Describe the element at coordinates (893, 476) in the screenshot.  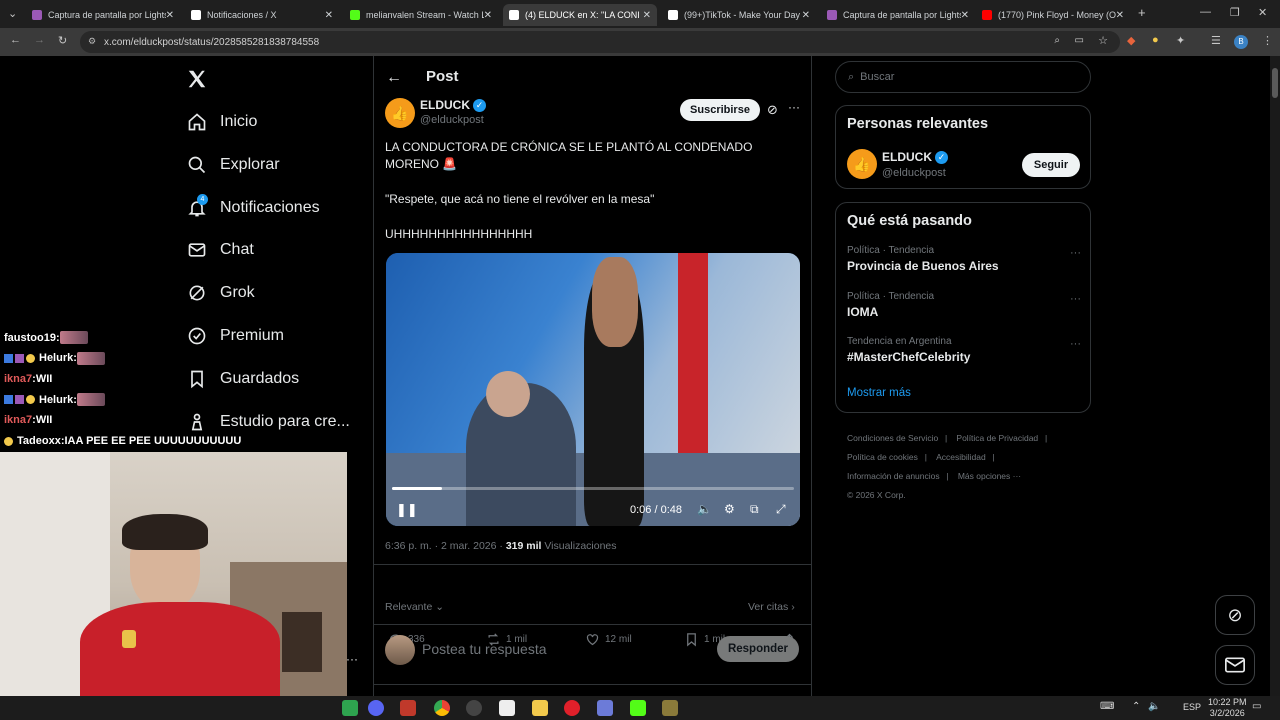
I see `footer-ads-link: Información de anuncios` at that location.